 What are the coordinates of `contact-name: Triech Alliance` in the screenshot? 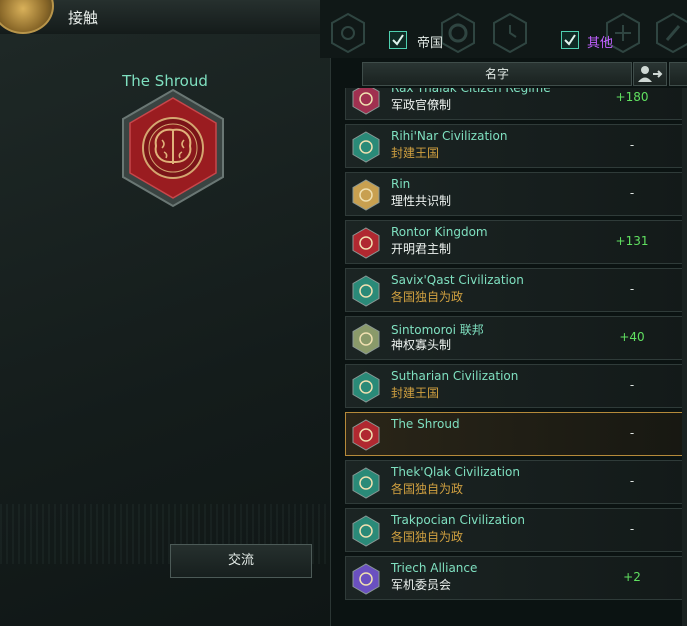 It's located at (434, 568).